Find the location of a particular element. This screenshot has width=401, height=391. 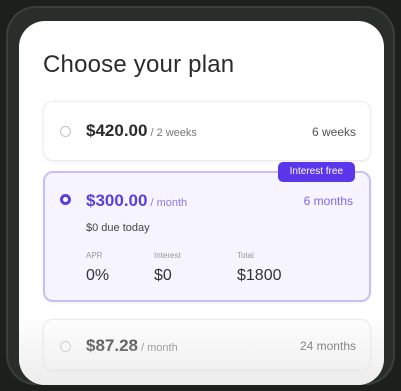

total-value: $1800 is located at coordinates (259, 275).